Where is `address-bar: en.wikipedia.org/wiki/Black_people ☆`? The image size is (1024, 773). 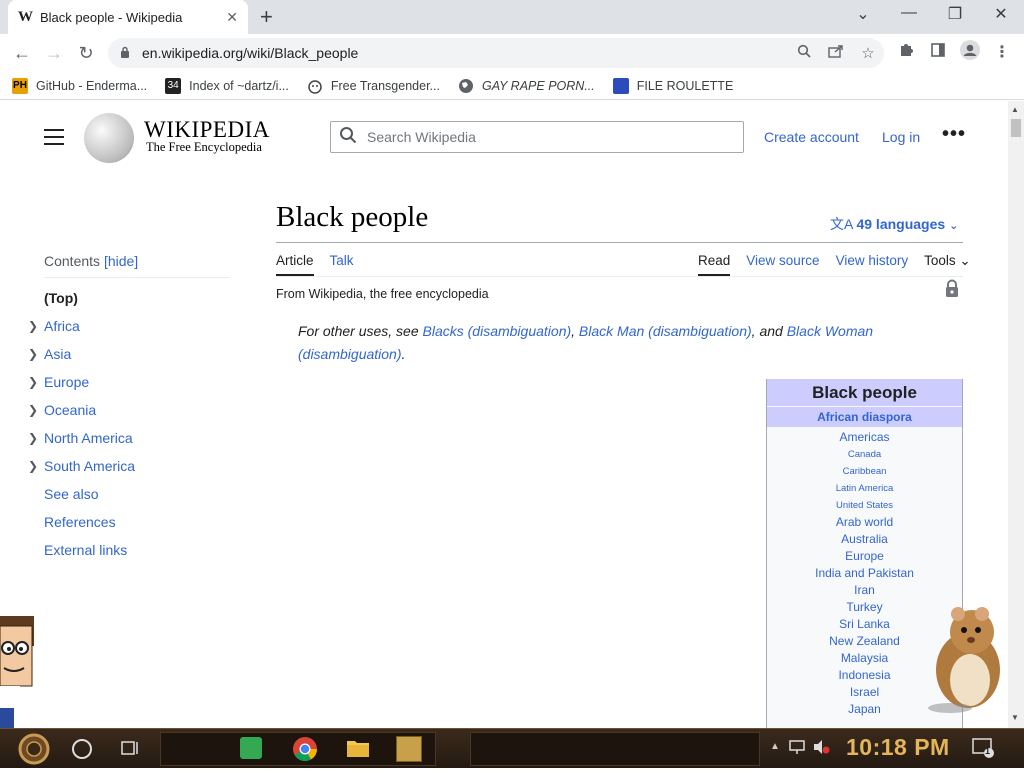
address-bar: en.wikipedia.org/wiki/Black_people ☆ is located at coordinates (496, 53).